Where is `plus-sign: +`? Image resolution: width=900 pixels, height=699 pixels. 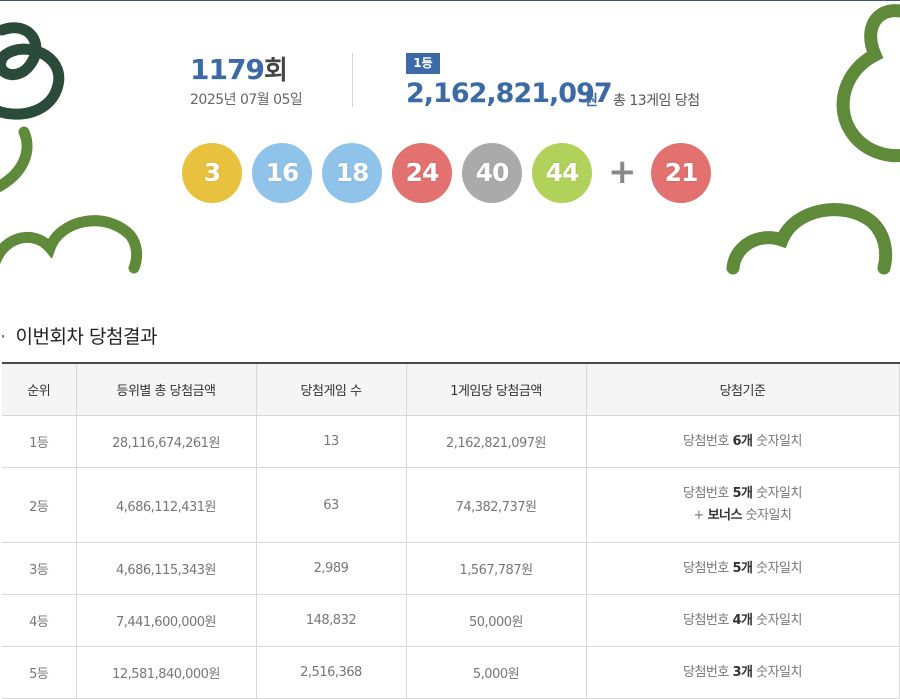 plus-sign: + is located at coordinates (622, 172).